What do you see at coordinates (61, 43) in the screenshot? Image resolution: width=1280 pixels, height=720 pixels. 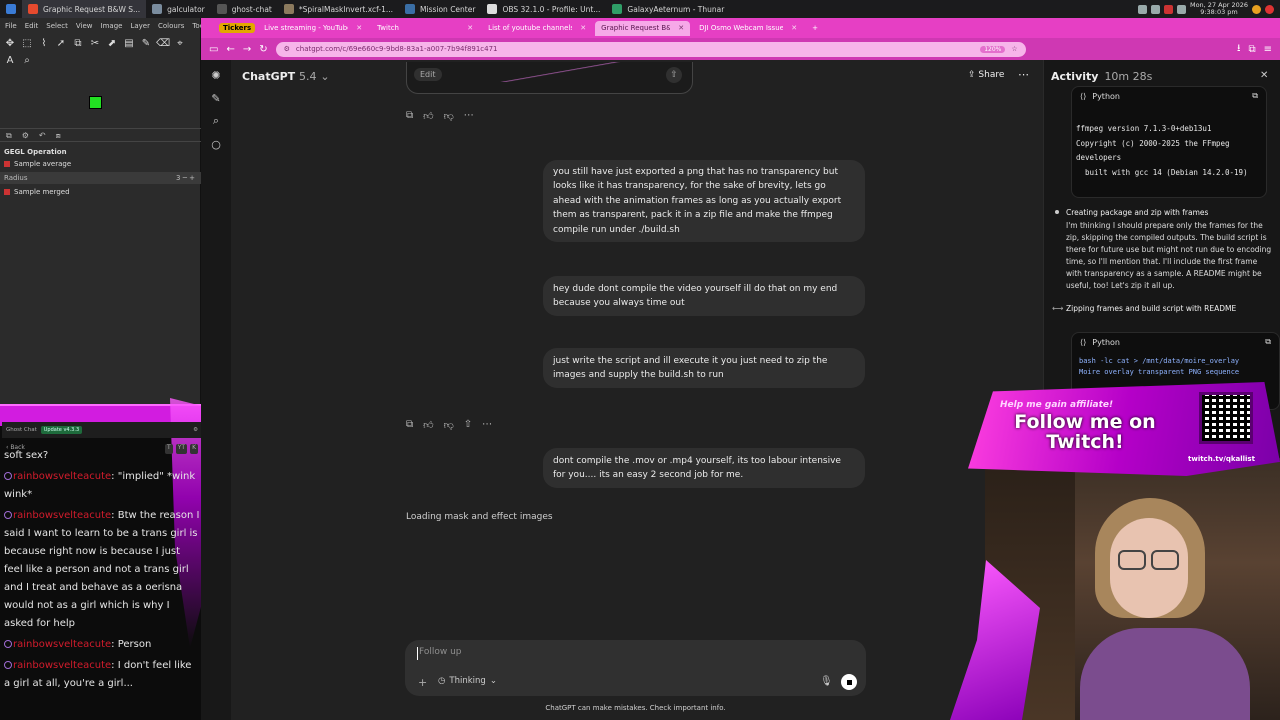 I see `gimp-tool-icon: ➚` at bounding box center [61, 43].